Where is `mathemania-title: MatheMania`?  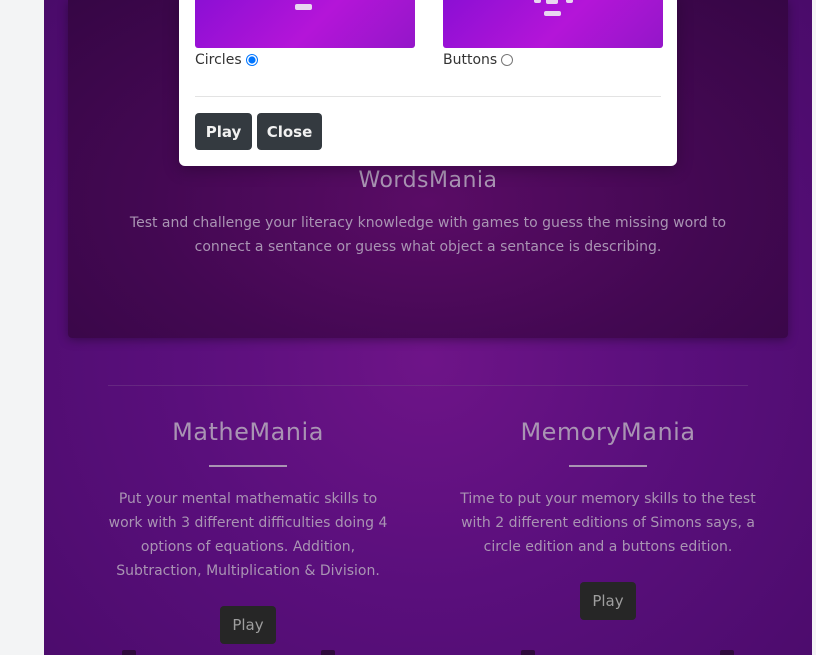
mathemania-title: MatheMania is located at coordinates (248, 432).